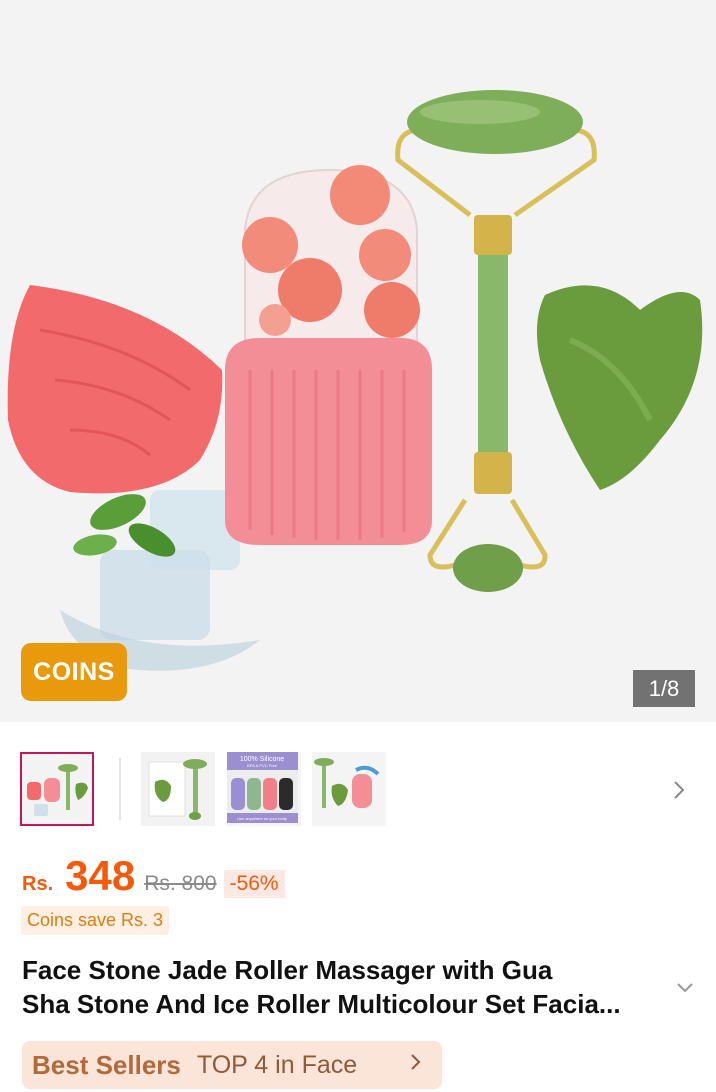  What do you see at coordinates (120, 789) in the screenshot?
I see `thumbnail-divider` at bounding box center [120, 789].